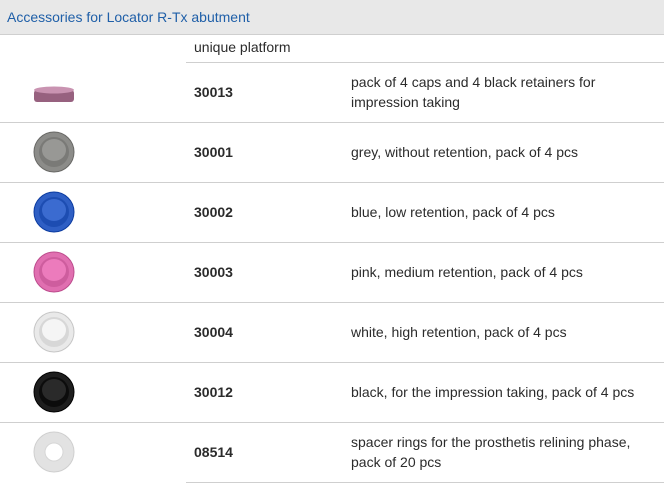  I want to click on accessory-row: 30002 blue, low retention, pack of 4 pcs, so click(332, 212).